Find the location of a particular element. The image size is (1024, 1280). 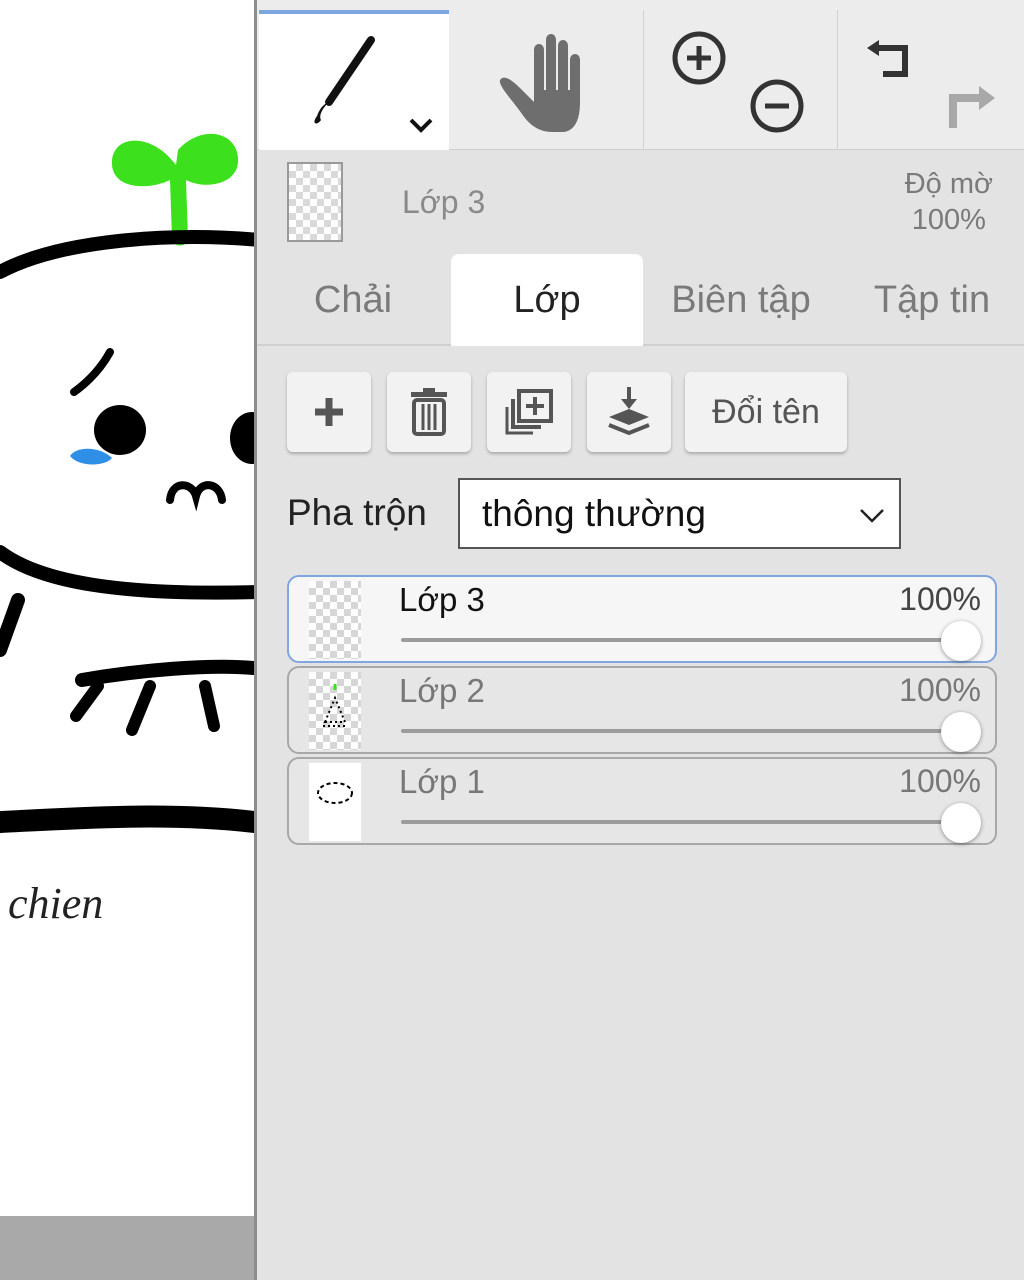

zoom-in-icon is located at coordinates (699, 58).